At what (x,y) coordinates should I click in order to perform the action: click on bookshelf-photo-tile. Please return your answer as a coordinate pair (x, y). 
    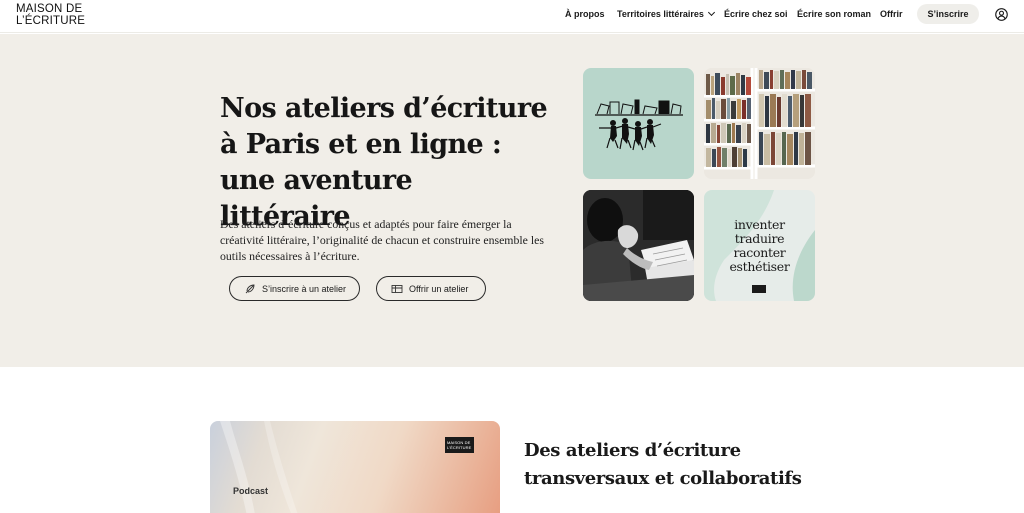
    Looking at the image, I should click on (759, 123).